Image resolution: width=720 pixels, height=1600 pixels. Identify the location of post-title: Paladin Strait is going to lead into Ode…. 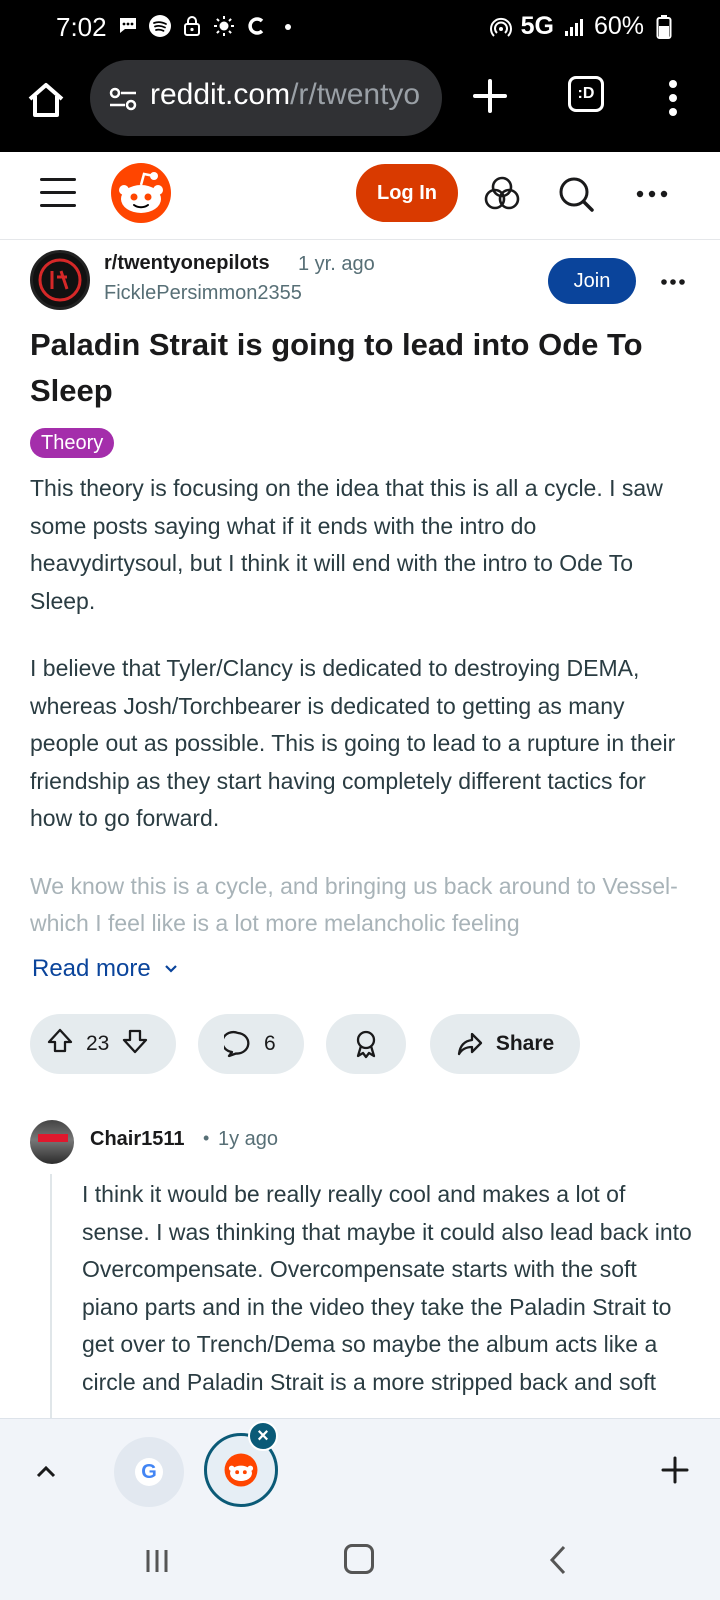
(360, 368).